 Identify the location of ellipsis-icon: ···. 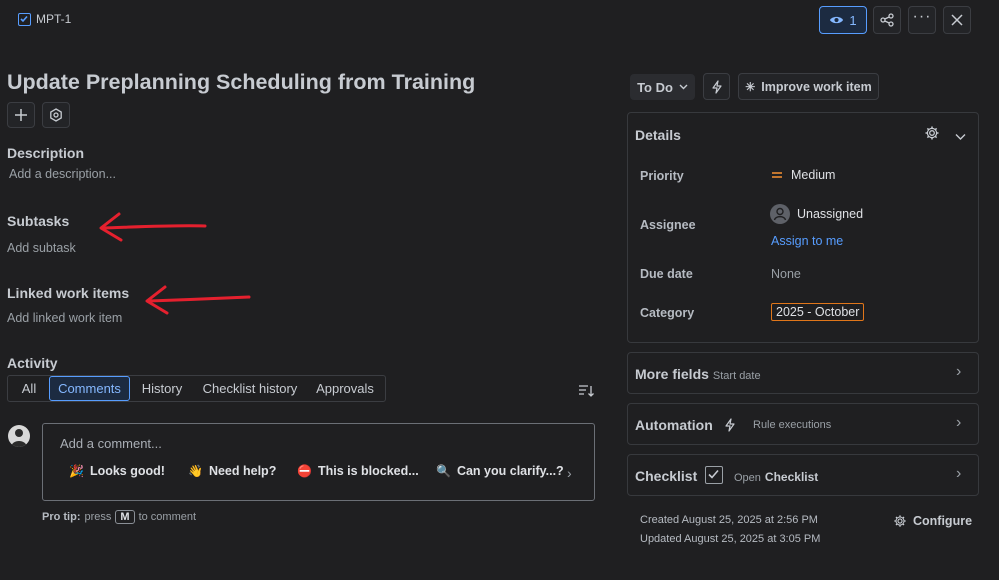
(922, 16).